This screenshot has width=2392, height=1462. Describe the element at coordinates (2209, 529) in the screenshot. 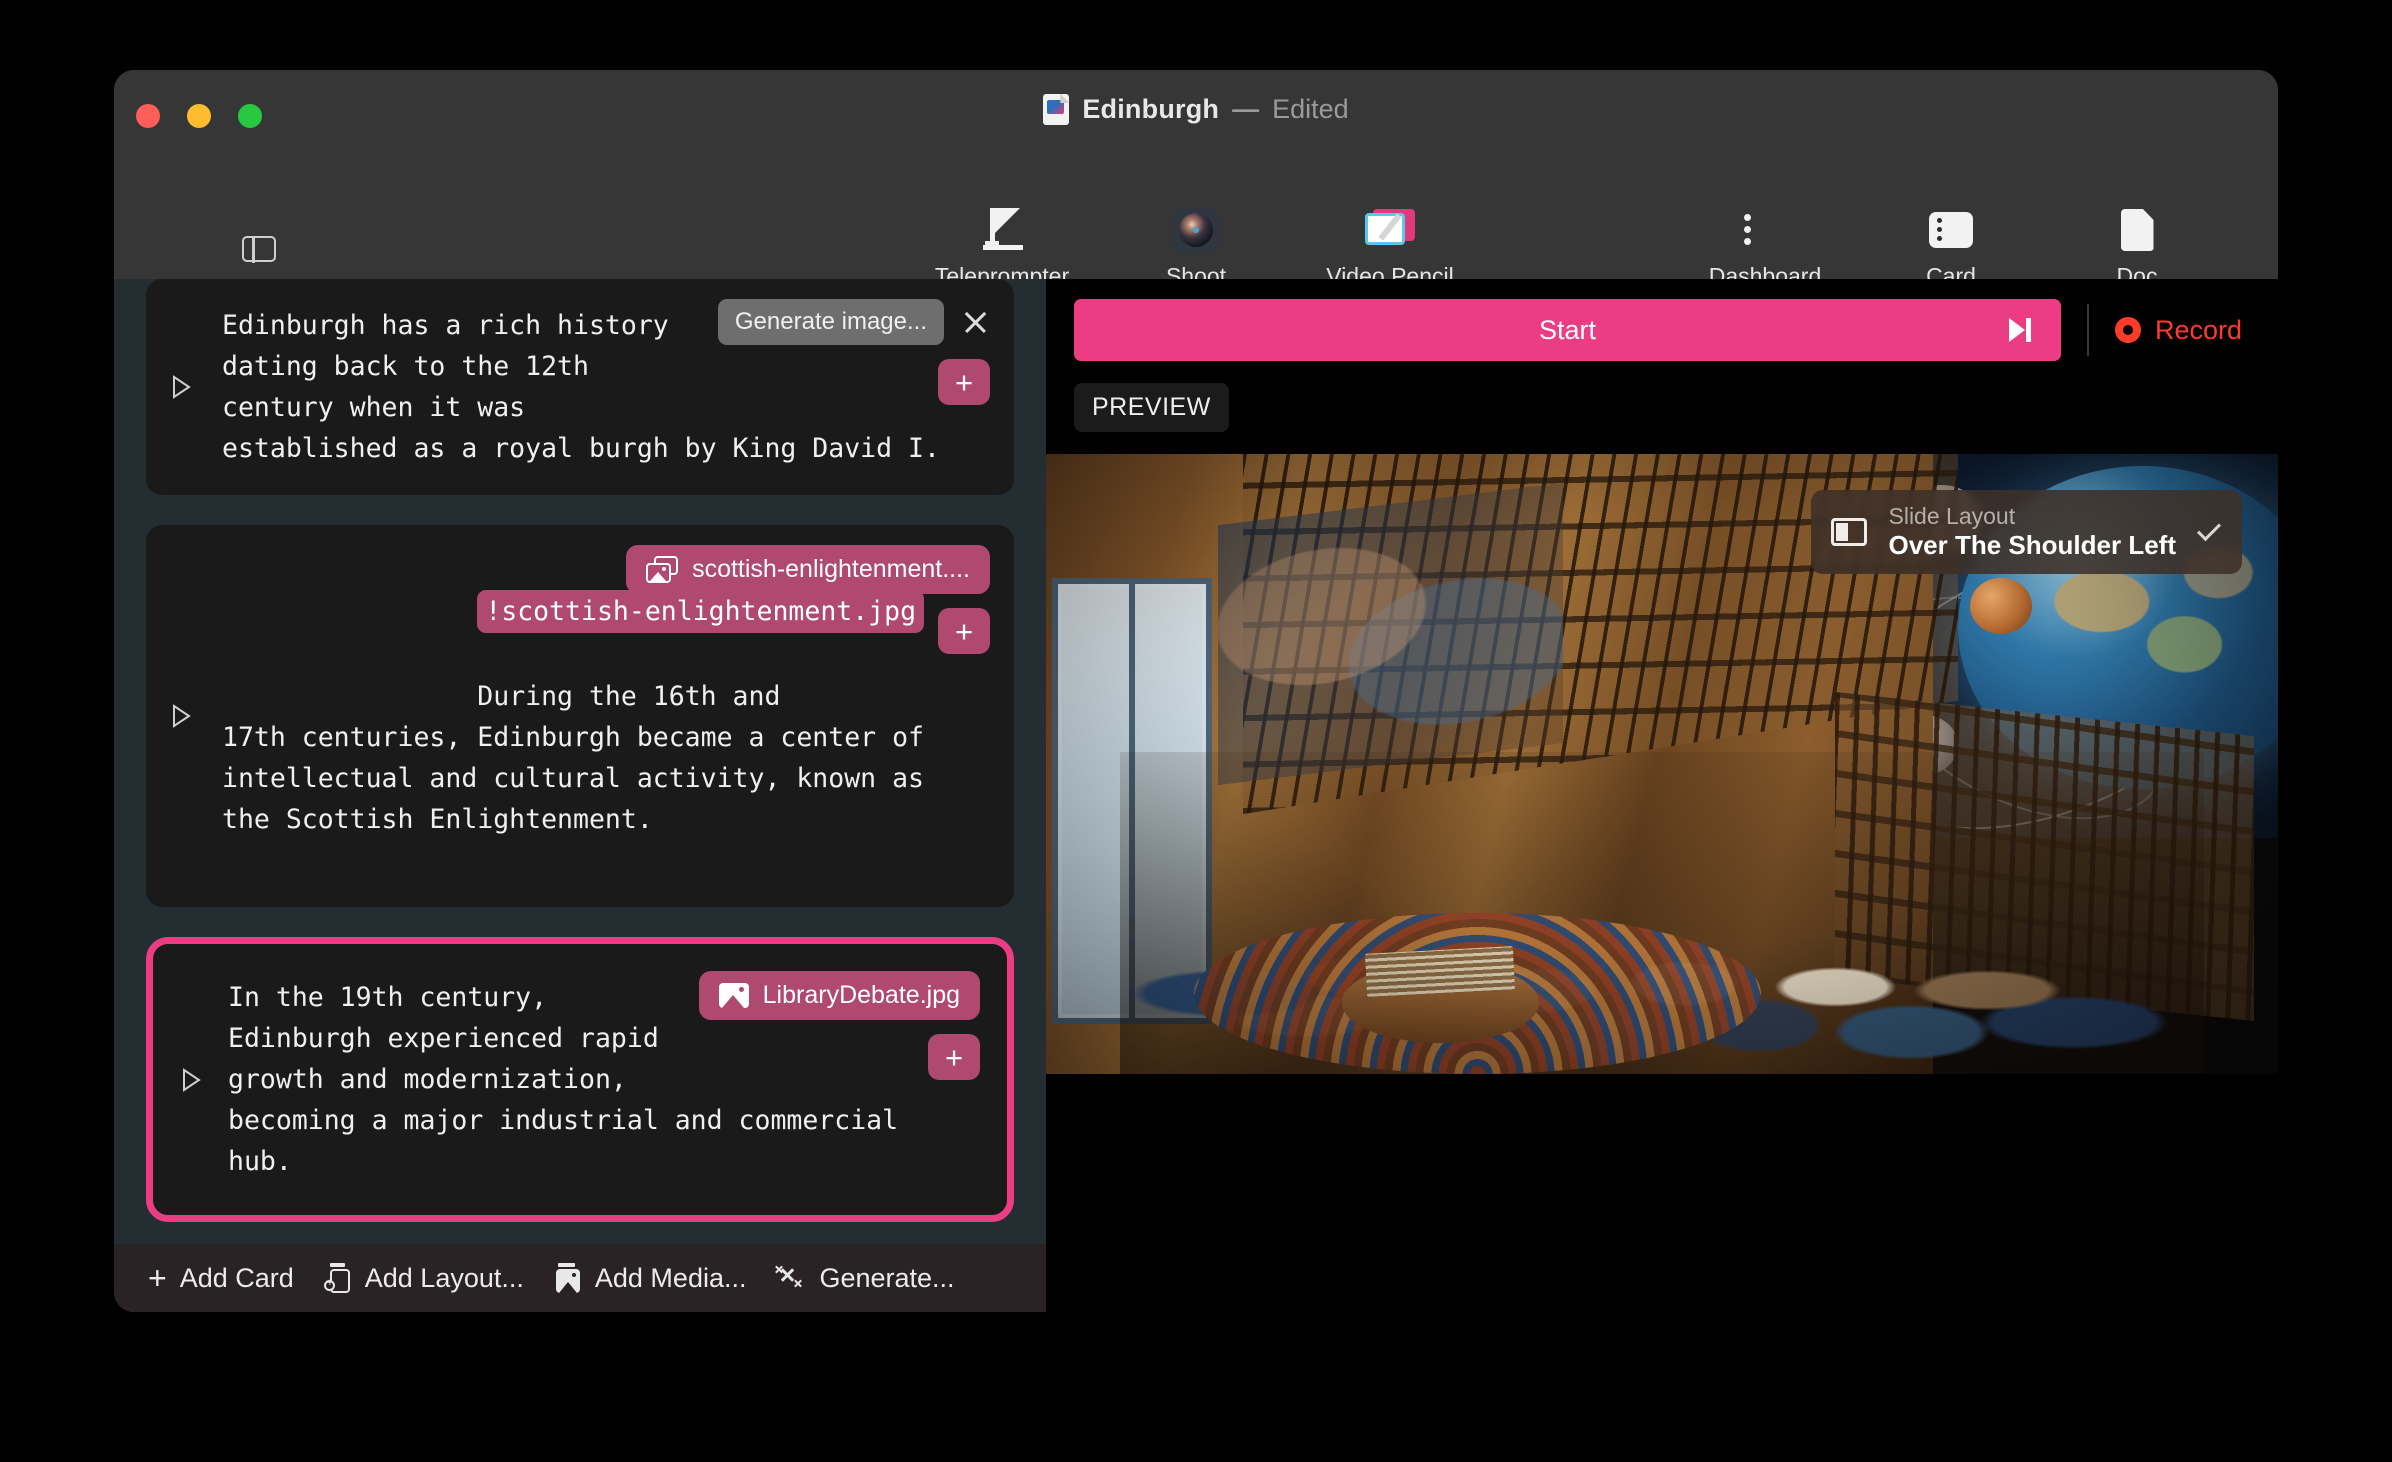

I see `chevron-down-icon` at that location.